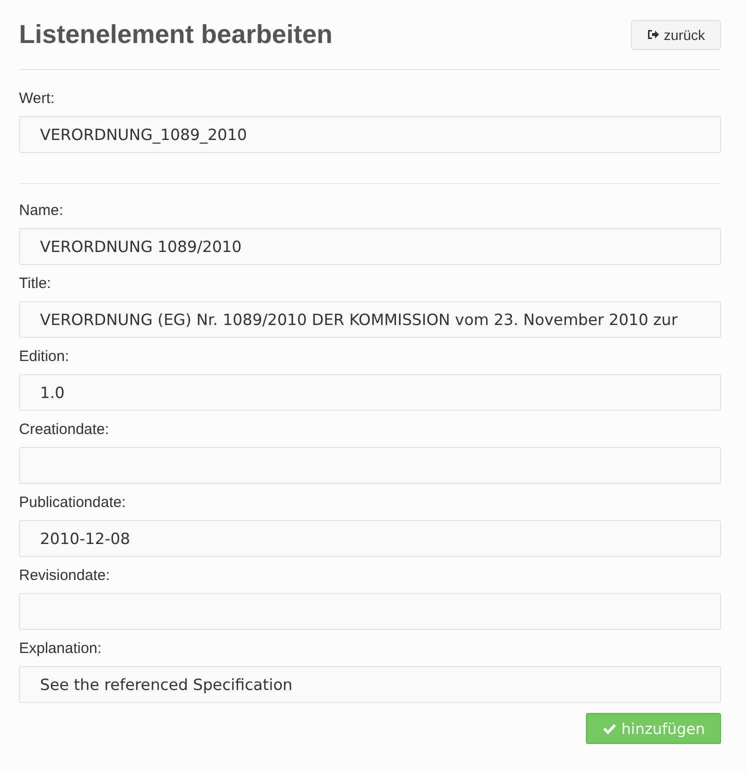 The height and width of the screenshot is (773, 746). I want to click on check-icon, so click(609, 728).